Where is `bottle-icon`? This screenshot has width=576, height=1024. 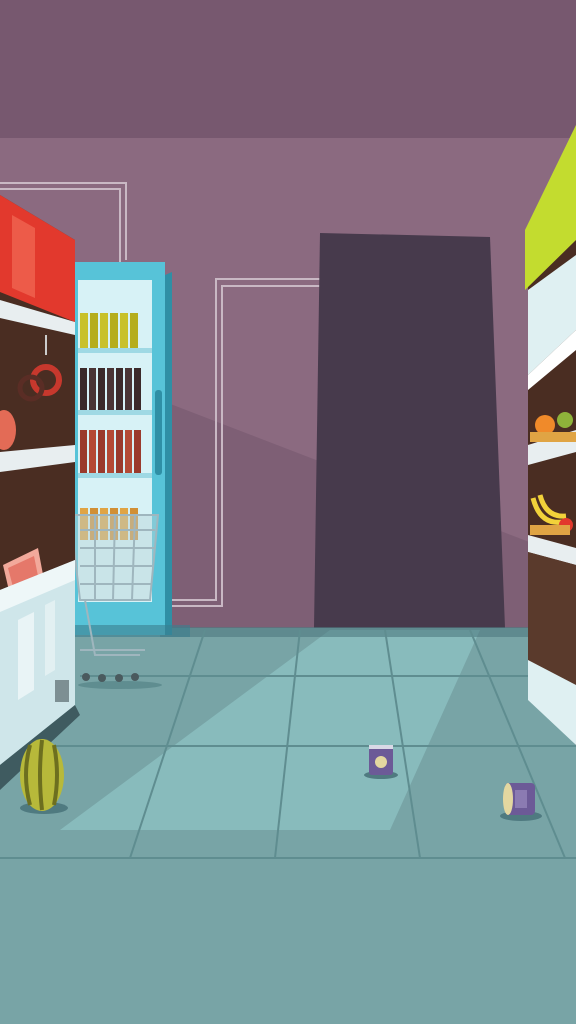 bottle-icon is located at coordinates (83, 389).